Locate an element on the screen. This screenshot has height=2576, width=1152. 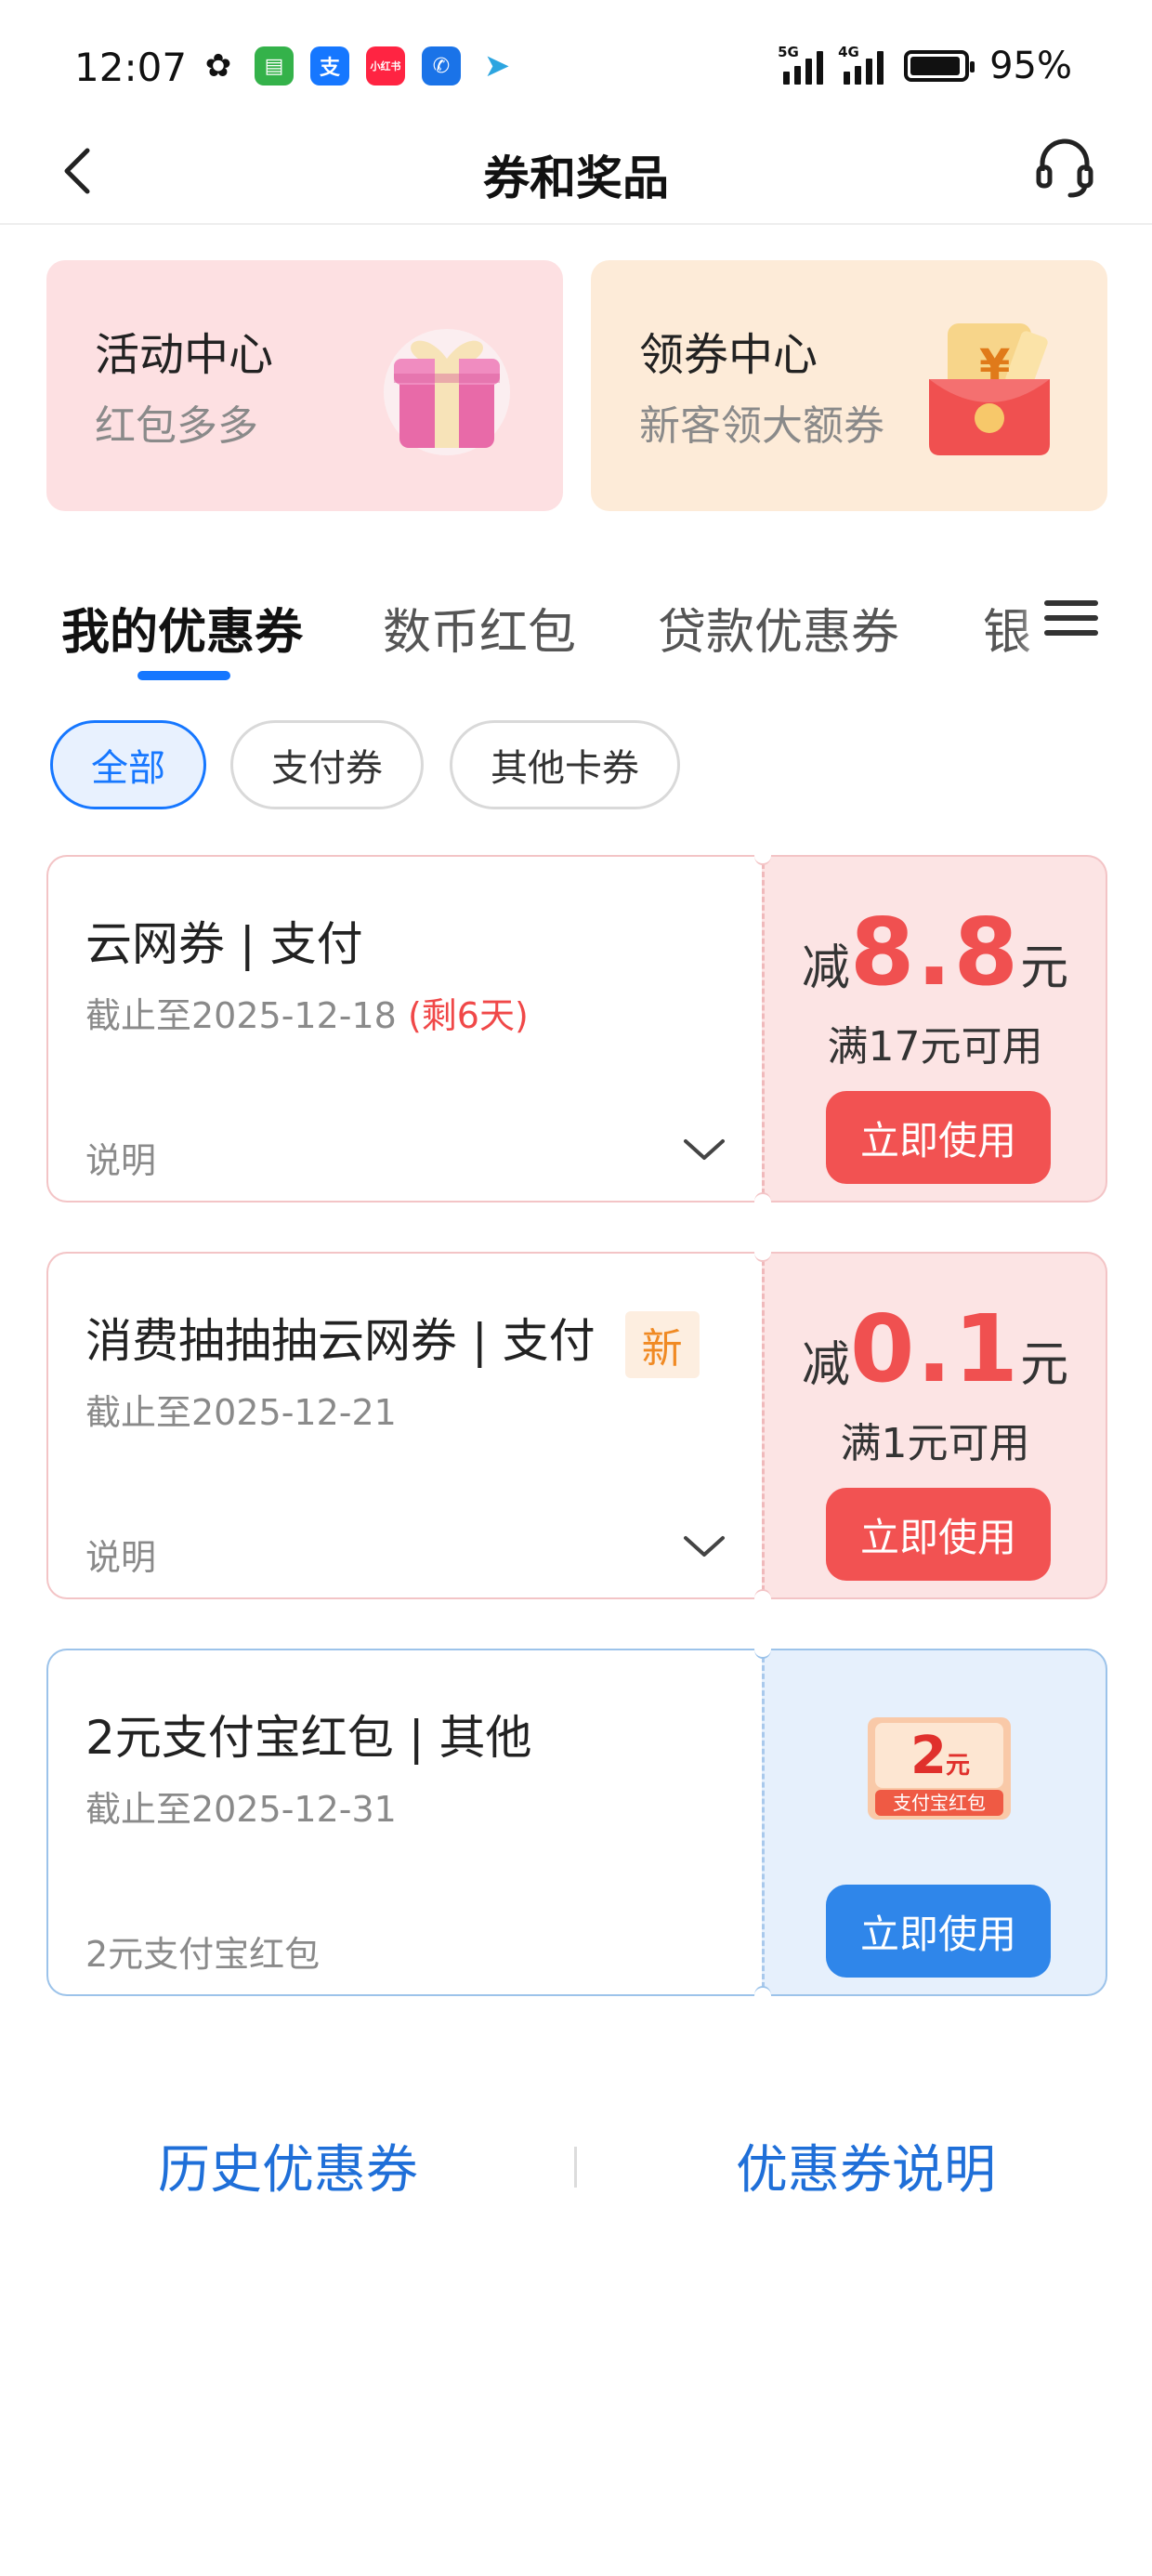
coupon-amount: 减8.8元 is located at coordinates (935, 952).